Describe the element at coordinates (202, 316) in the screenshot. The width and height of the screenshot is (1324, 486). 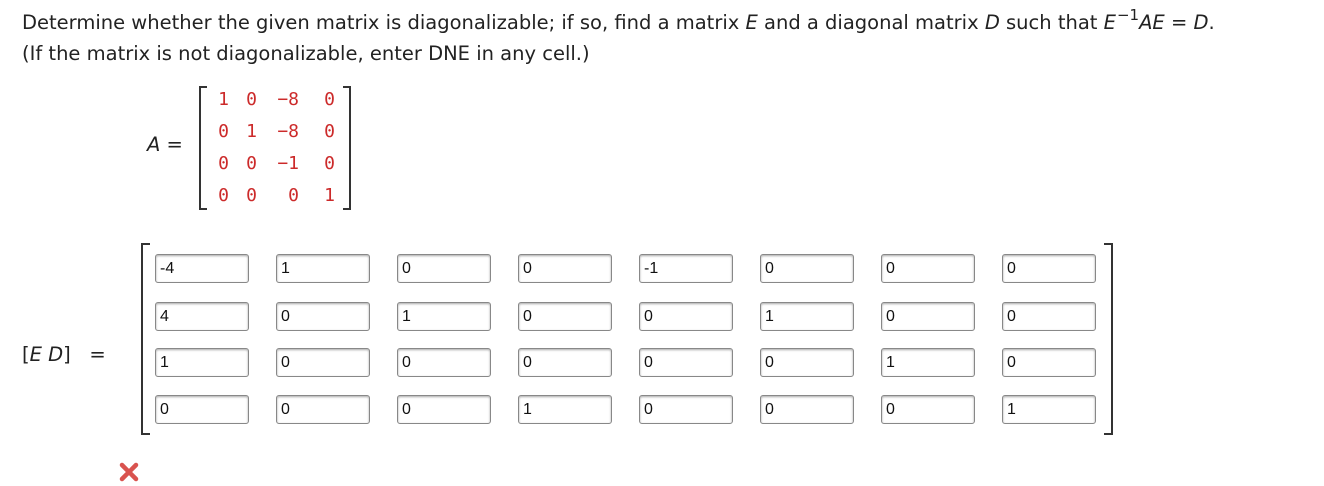
I see `answer-cell-input: 4` at that location.